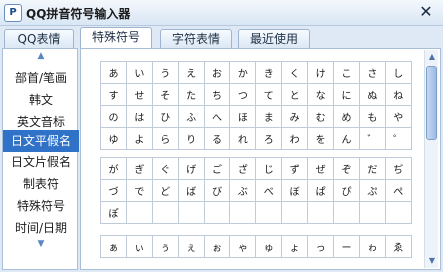 This screenshot has height=272, width=443. Describe the element at coordinates (346, 168) in the screenshot. I see `symbol-cell: ぞ` at that location.